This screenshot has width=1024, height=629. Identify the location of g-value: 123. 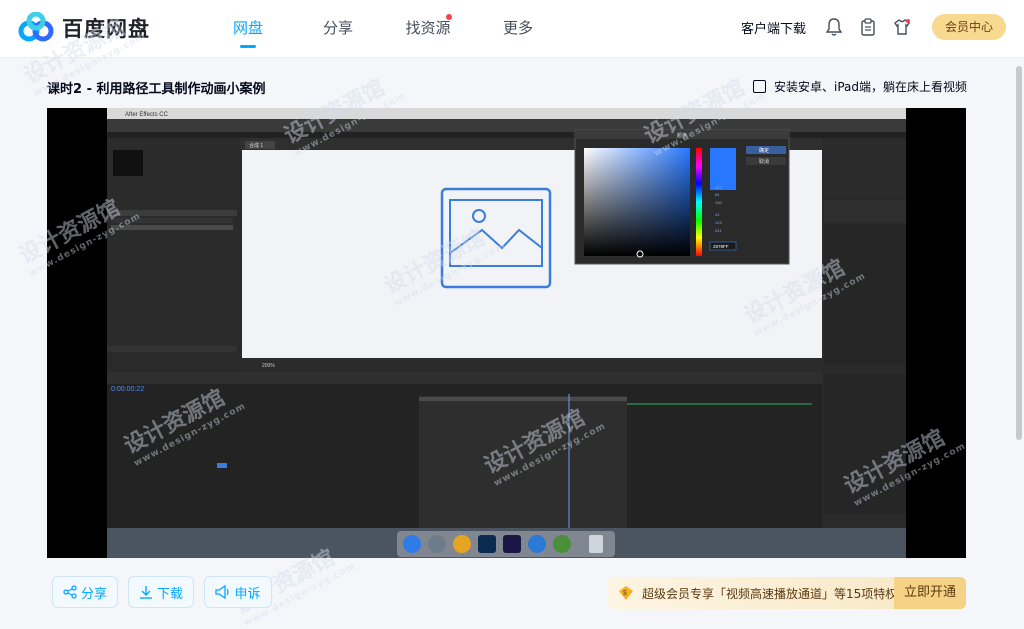
(718, 222).